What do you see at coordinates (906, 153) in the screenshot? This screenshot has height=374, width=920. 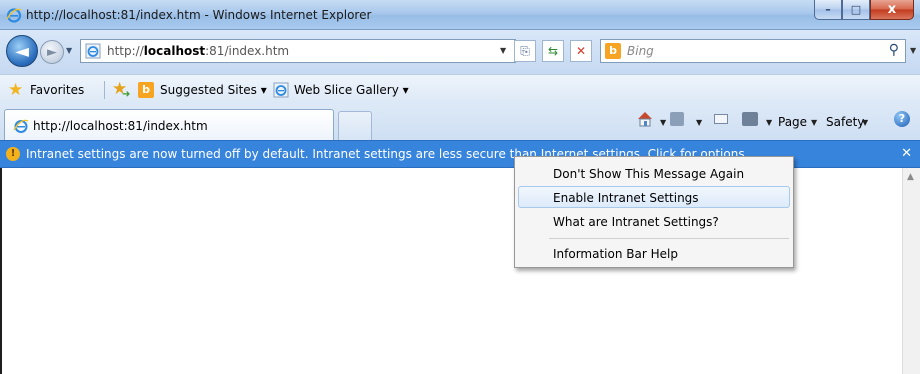 I see `close-icon: ✕` at bounding box center [906, 153].